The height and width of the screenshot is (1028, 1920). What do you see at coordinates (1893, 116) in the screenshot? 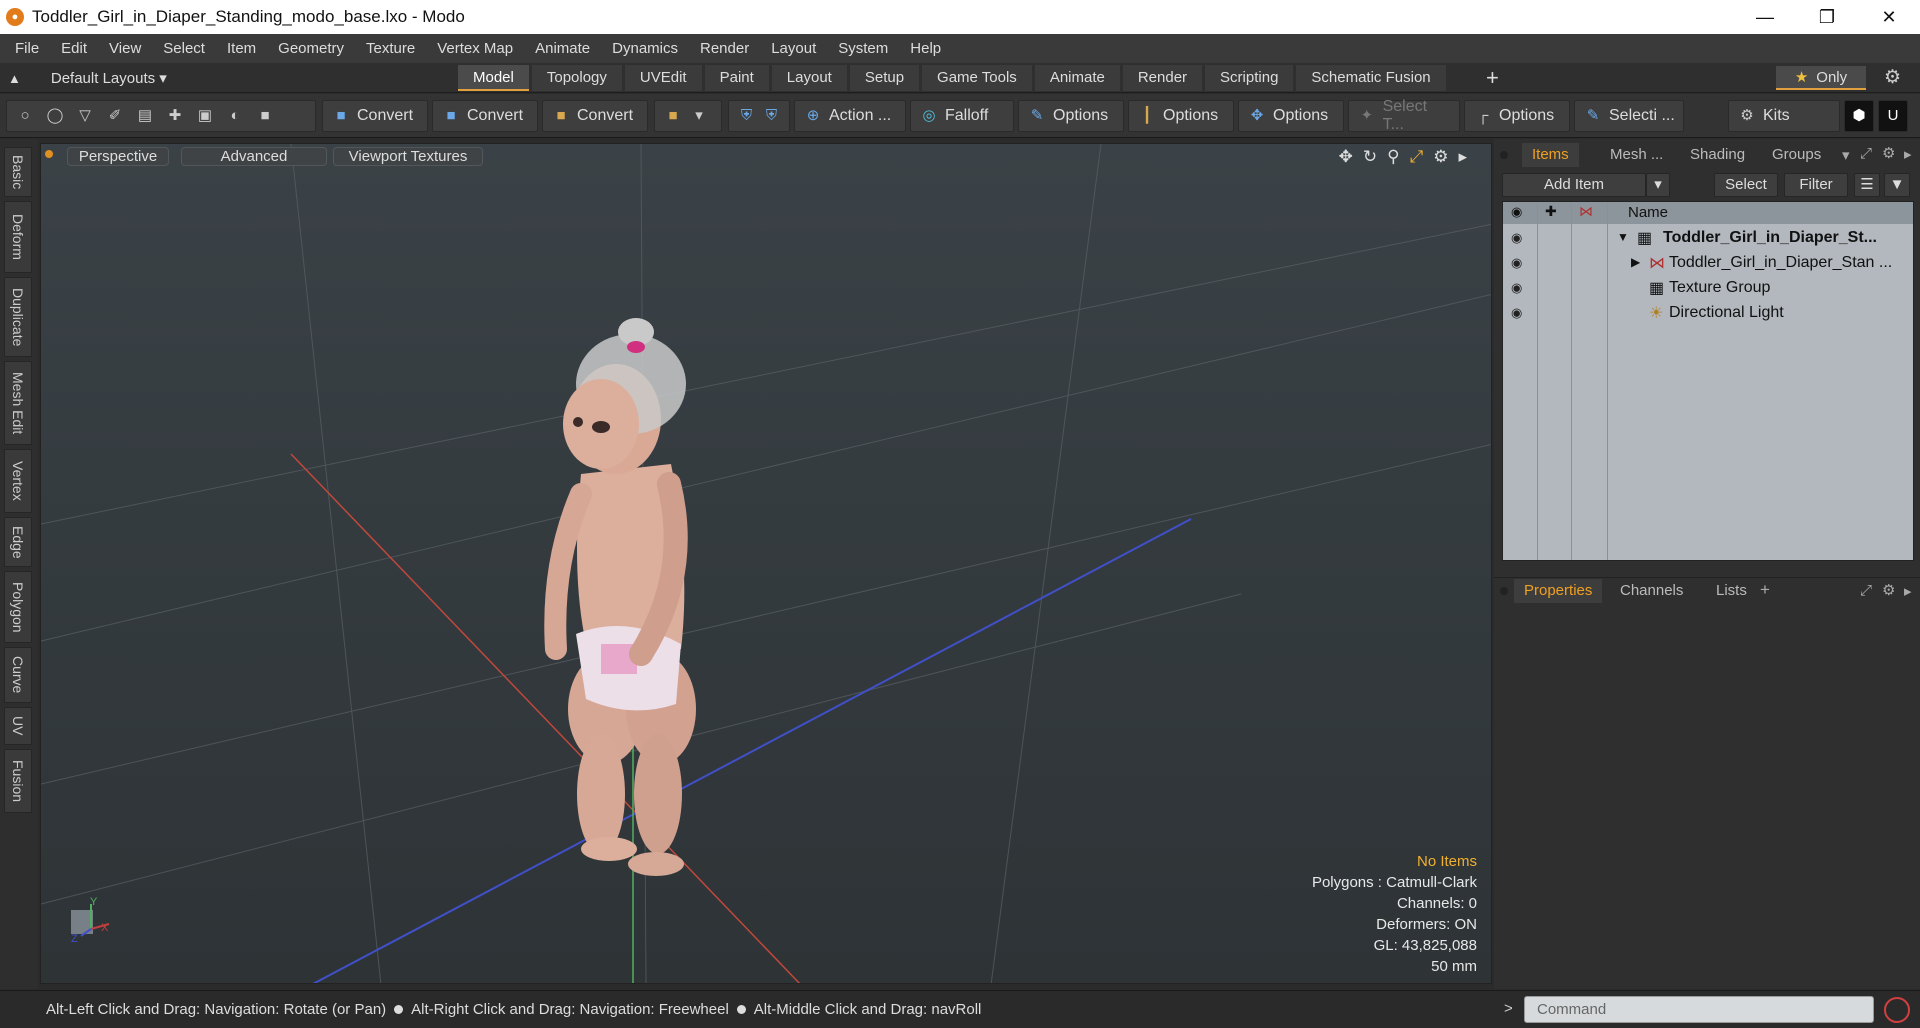
I see `unreal-icon: U` at bounding box center [1893, 116].